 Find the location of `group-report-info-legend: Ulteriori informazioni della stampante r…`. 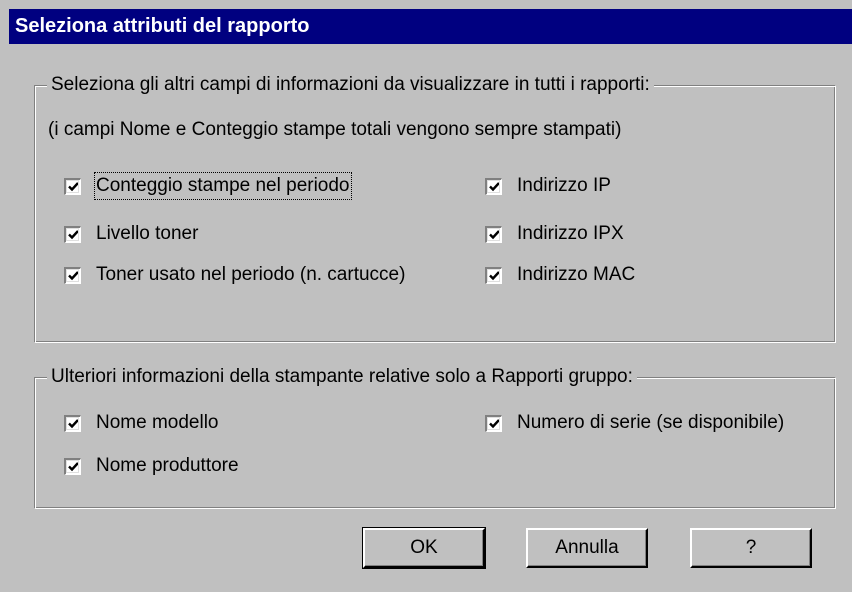

group-report-info-legend: Ulteriori informazioni della stampante r… is located at coordinates (342, 377).